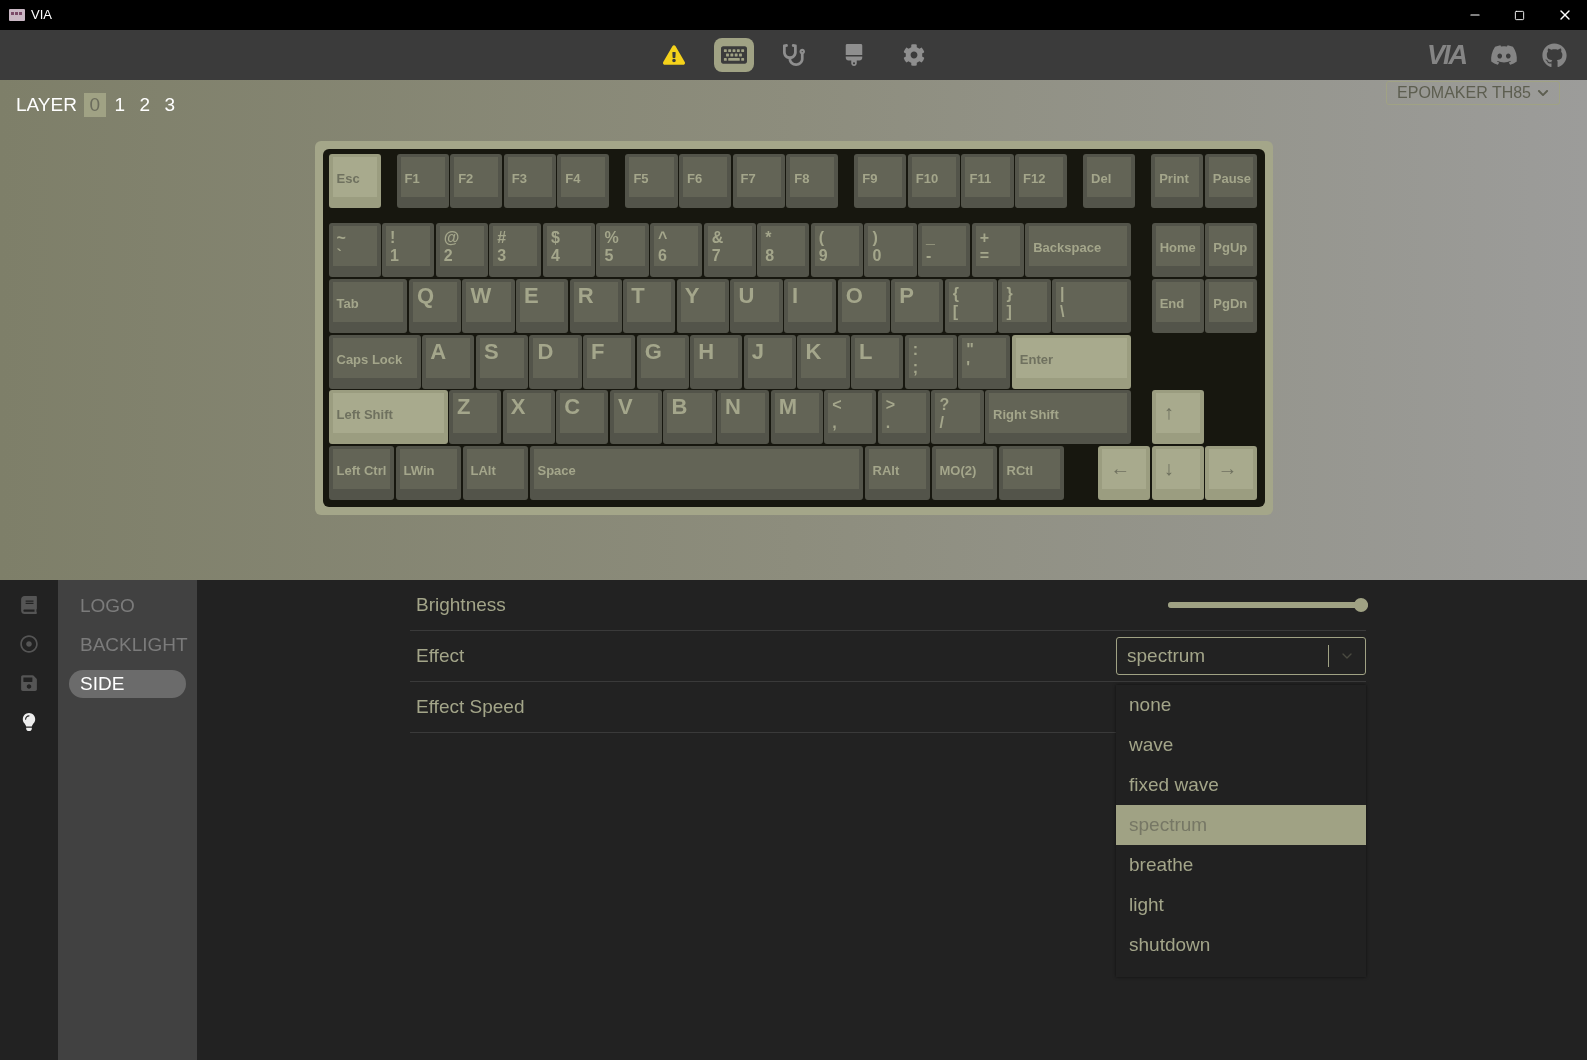  I want to click on layer-button: 3, so click(169, 105).